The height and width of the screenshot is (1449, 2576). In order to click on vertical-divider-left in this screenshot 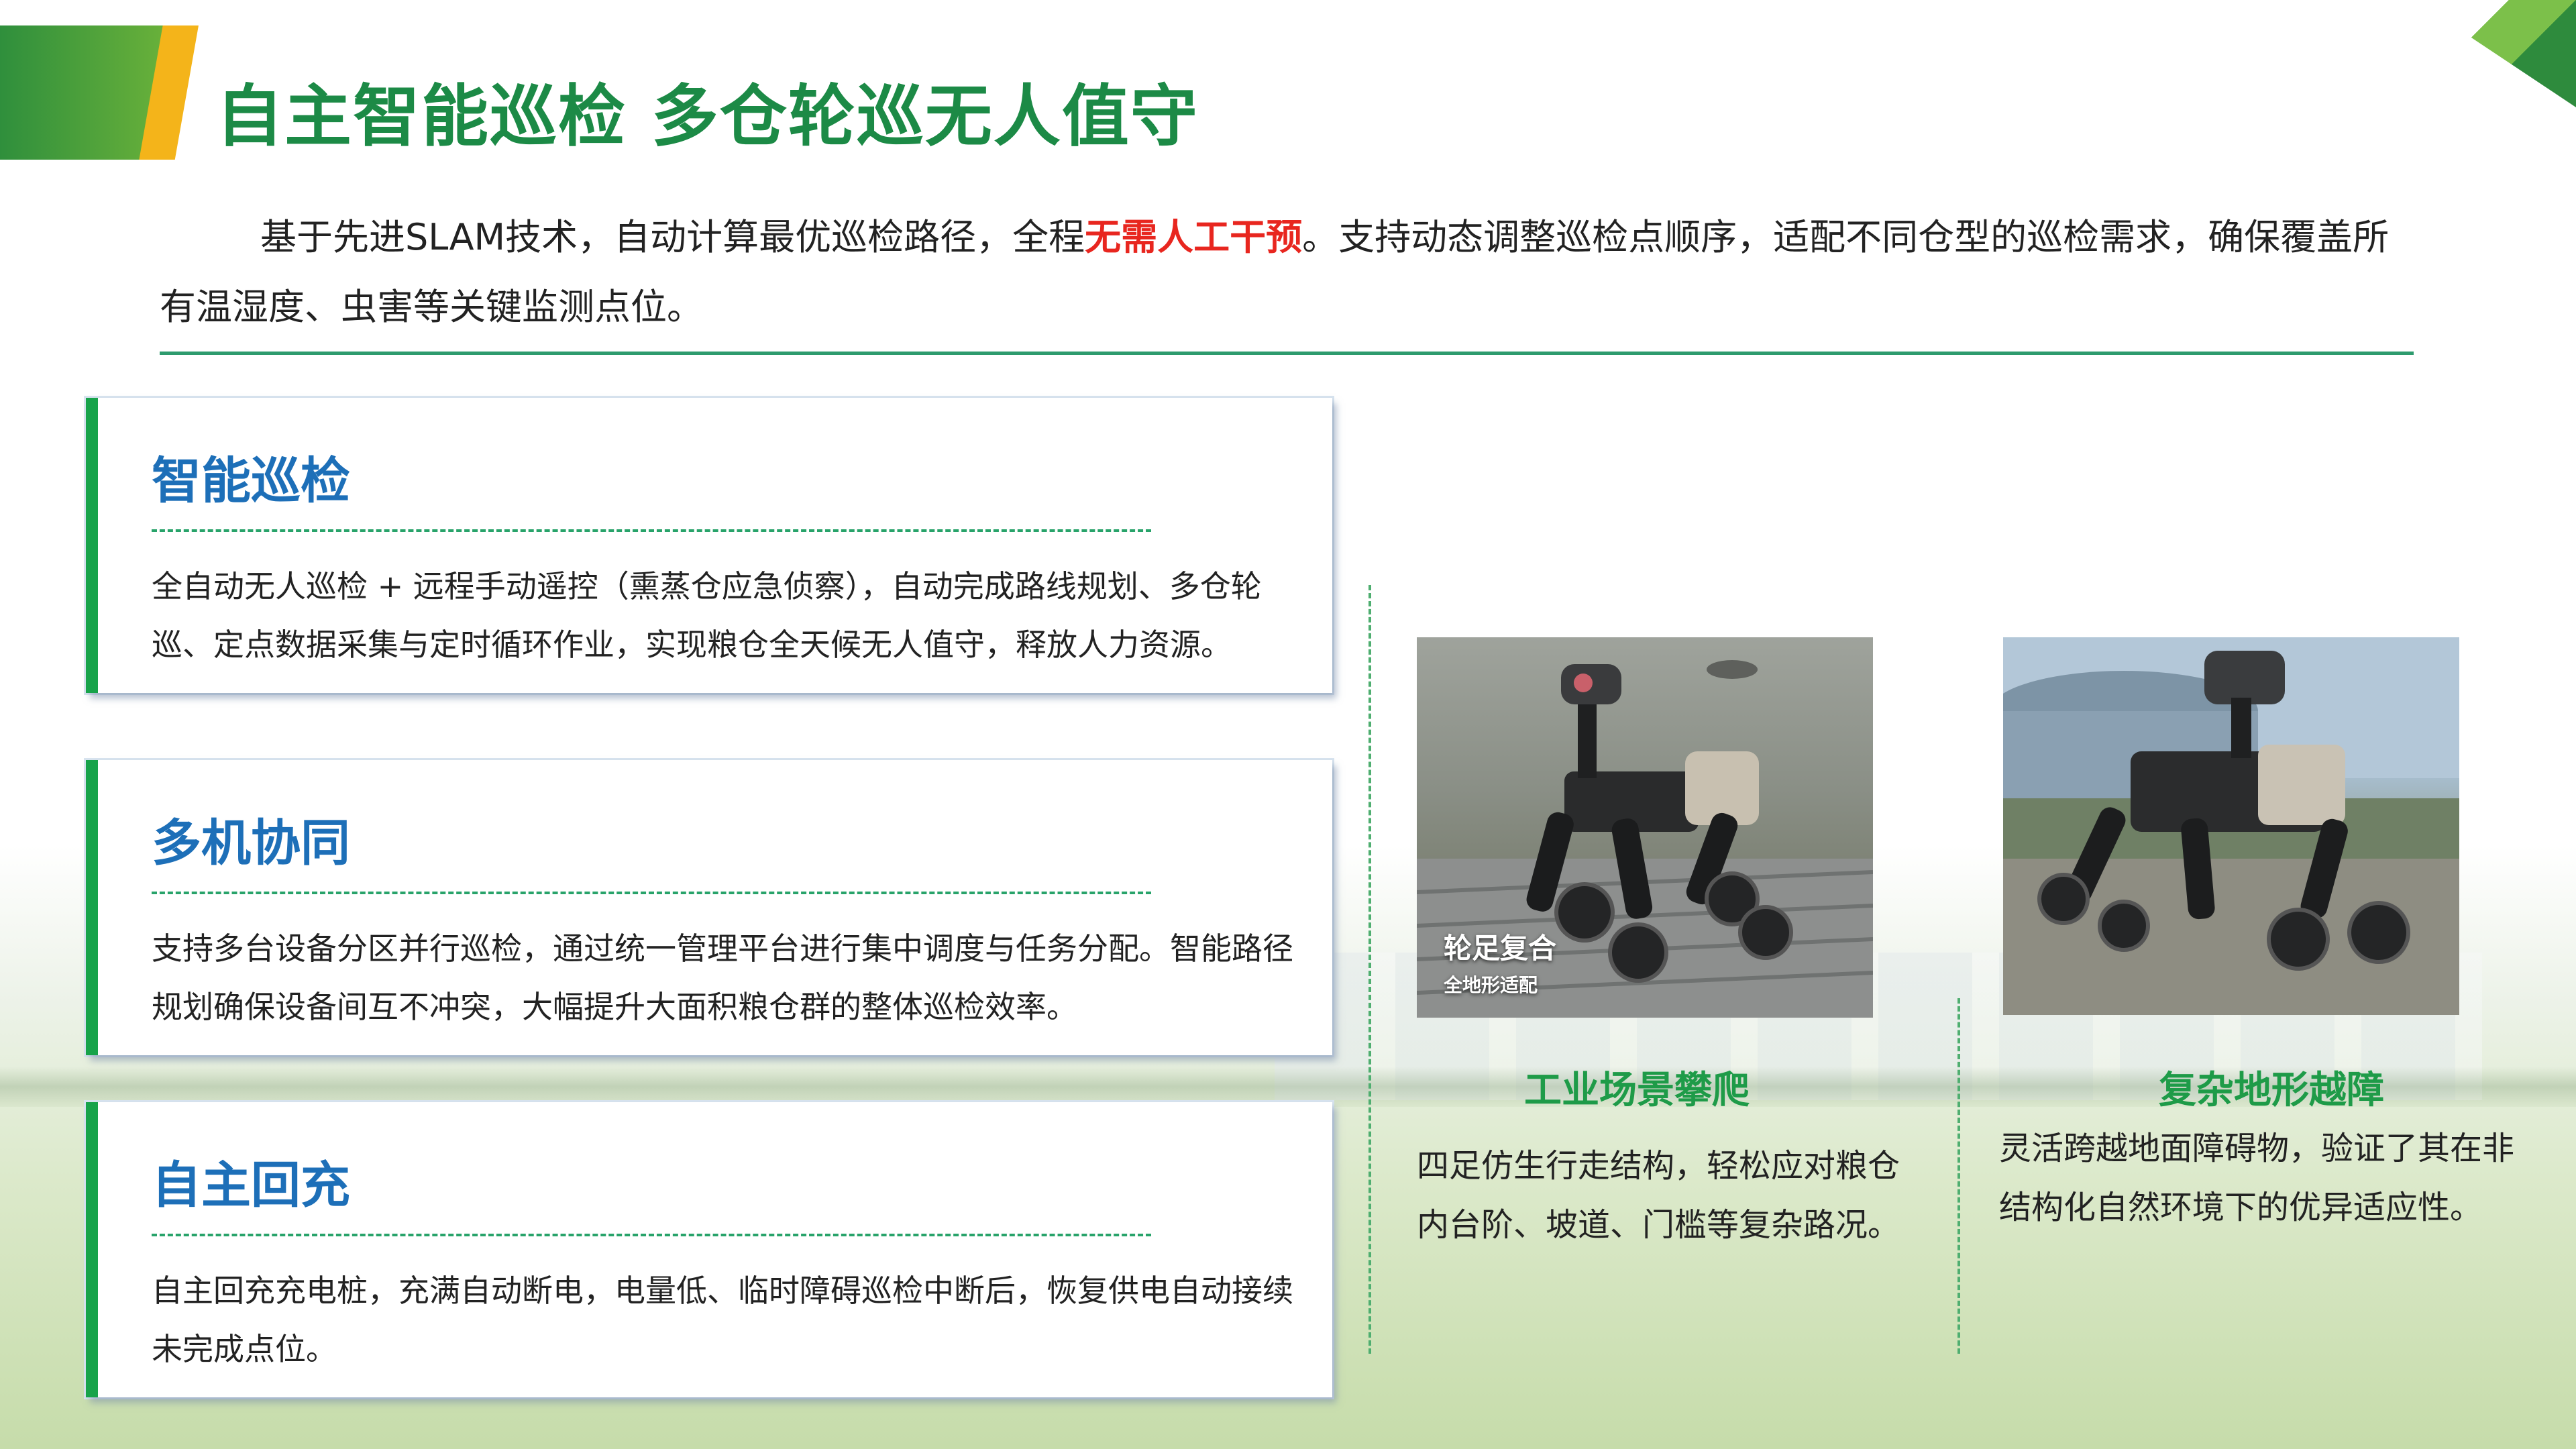, I will do `click(1369, 969)`.